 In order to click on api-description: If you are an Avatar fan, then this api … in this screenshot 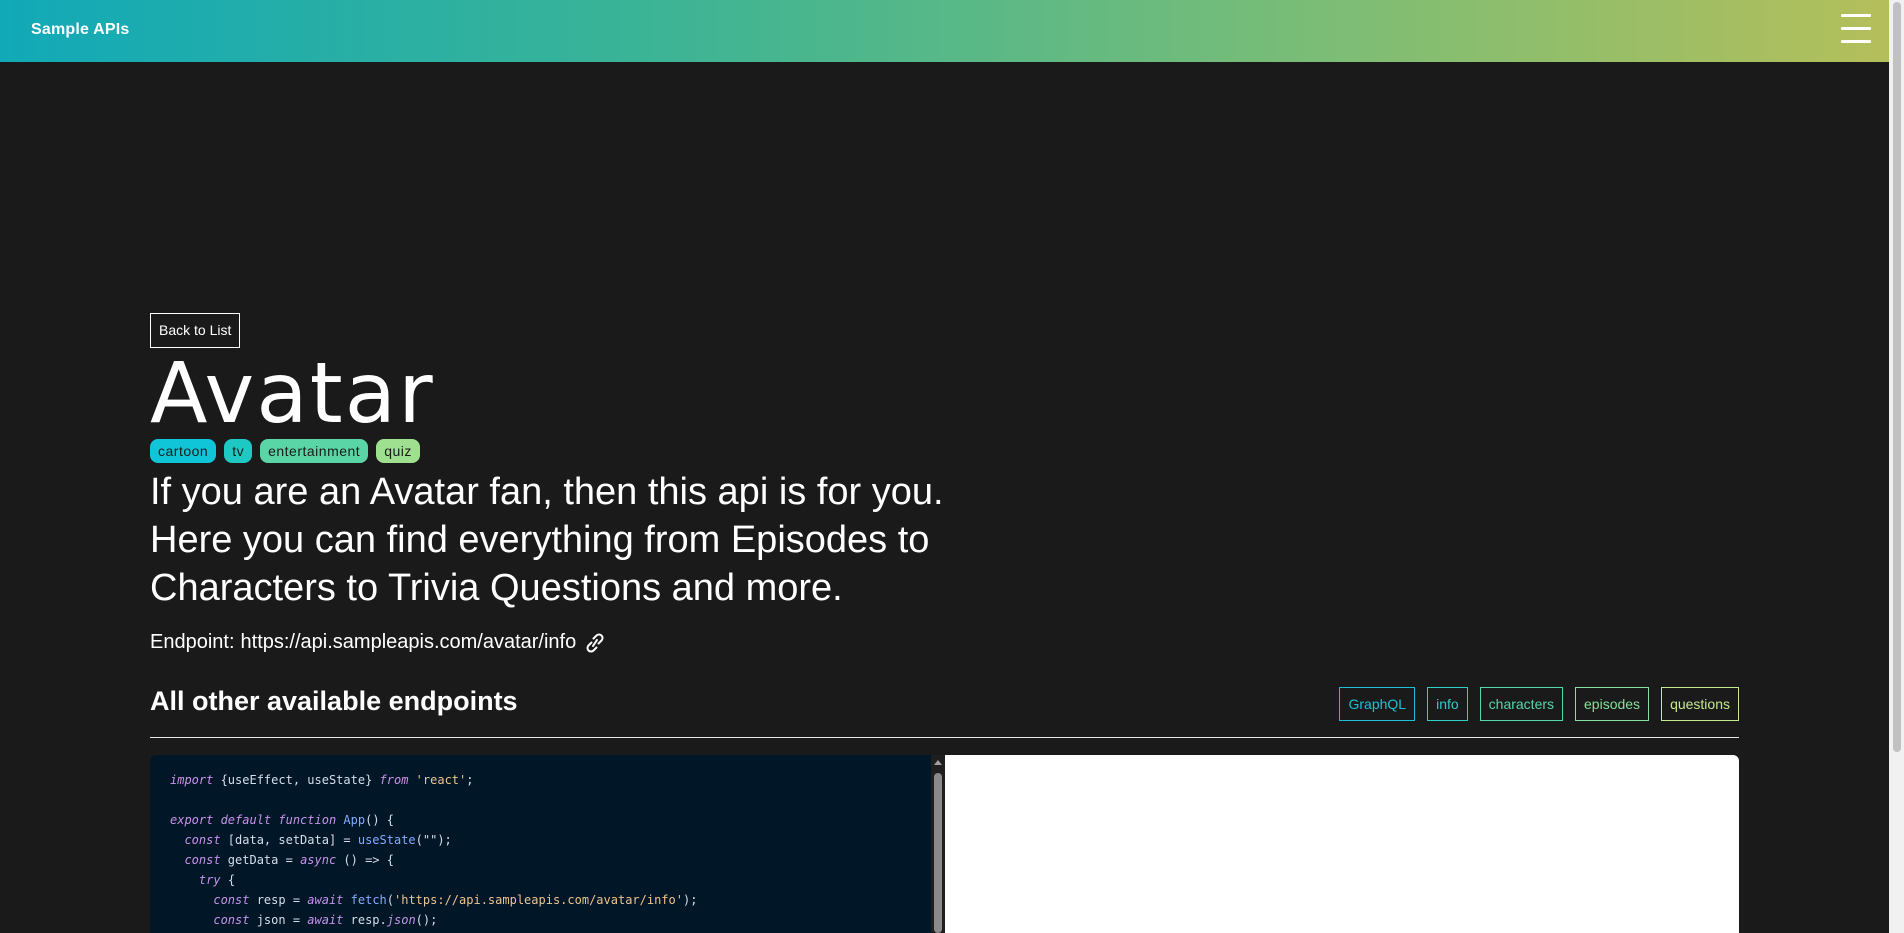, I will do `click(547, 540)`.